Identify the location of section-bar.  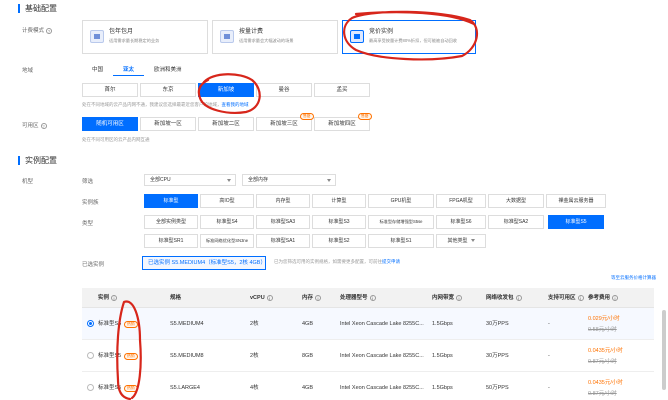
(19, 160).